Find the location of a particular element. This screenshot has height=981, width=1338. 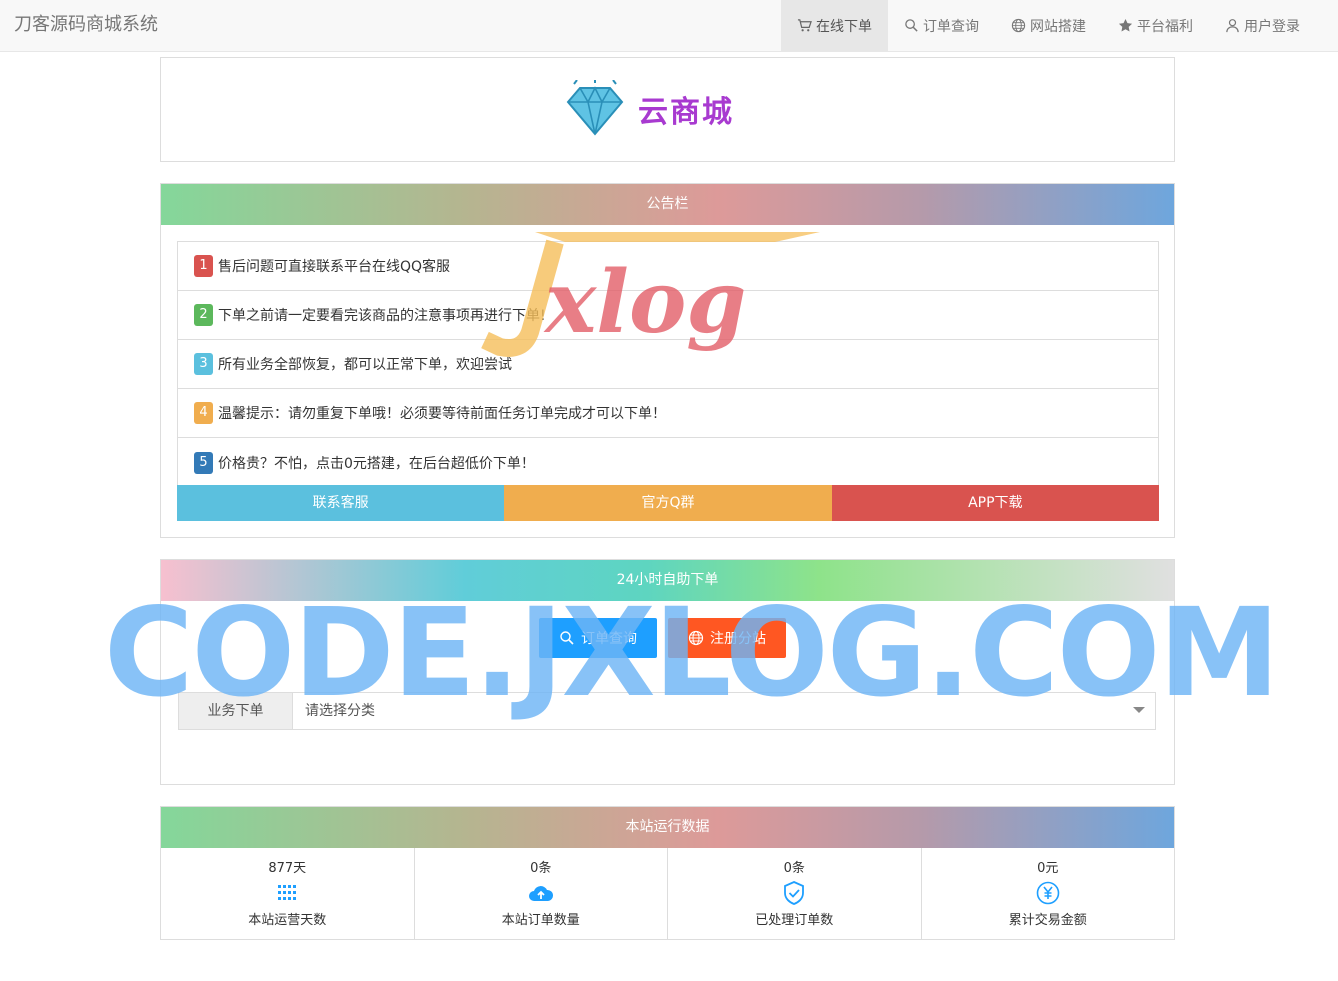

number-badge: 3 is located at coordinates (203, 364).